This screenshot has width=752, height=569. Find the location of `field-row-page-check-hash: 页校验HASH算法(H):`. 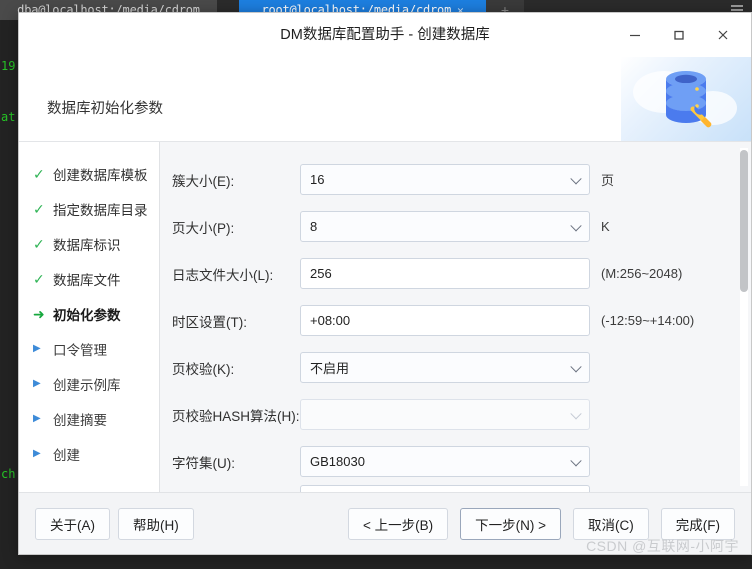

field-row-page-check-hash: 页校验HASH算法(H): is located at coordinates (448, 414).